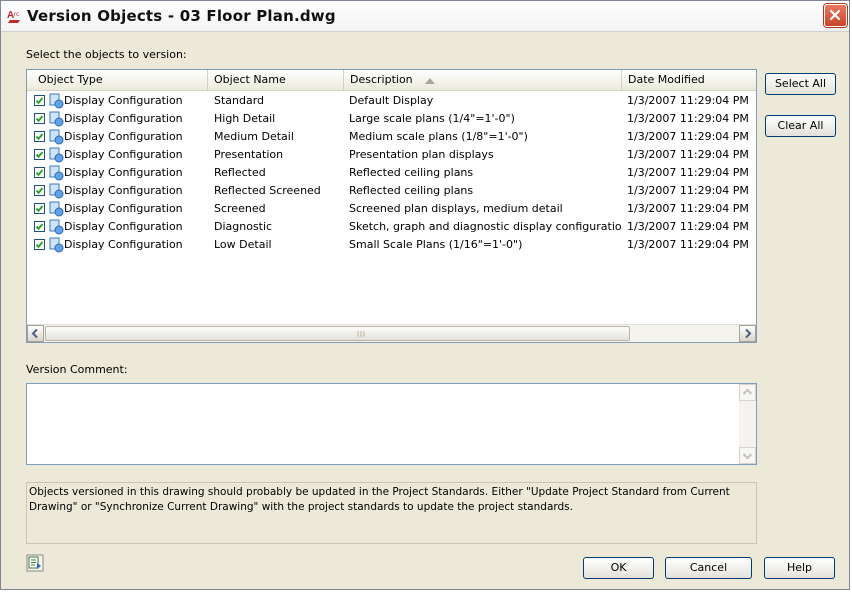  I want to click on cell-object-name: Reflected, so click(240, 172).